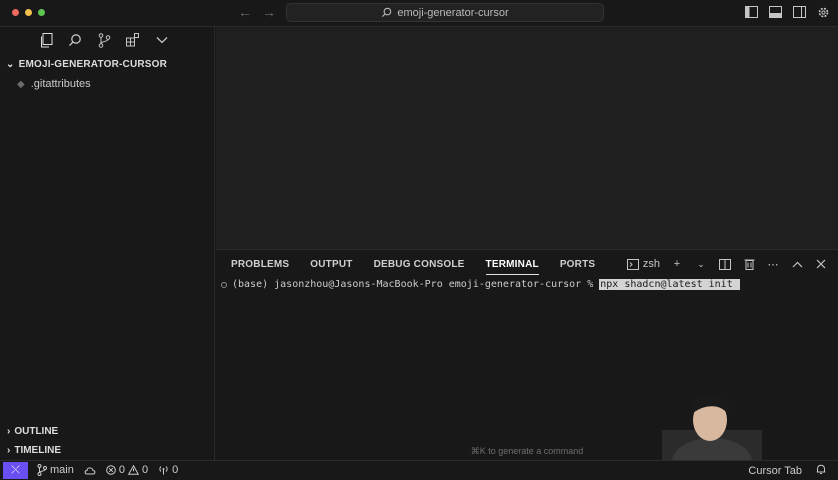 This screenshot has width=838, height=480. What do you see at coordinates (677, 264) in the screenshot?
I see `new-terminal-plus-icon: +` at bounding box center [677, 264].